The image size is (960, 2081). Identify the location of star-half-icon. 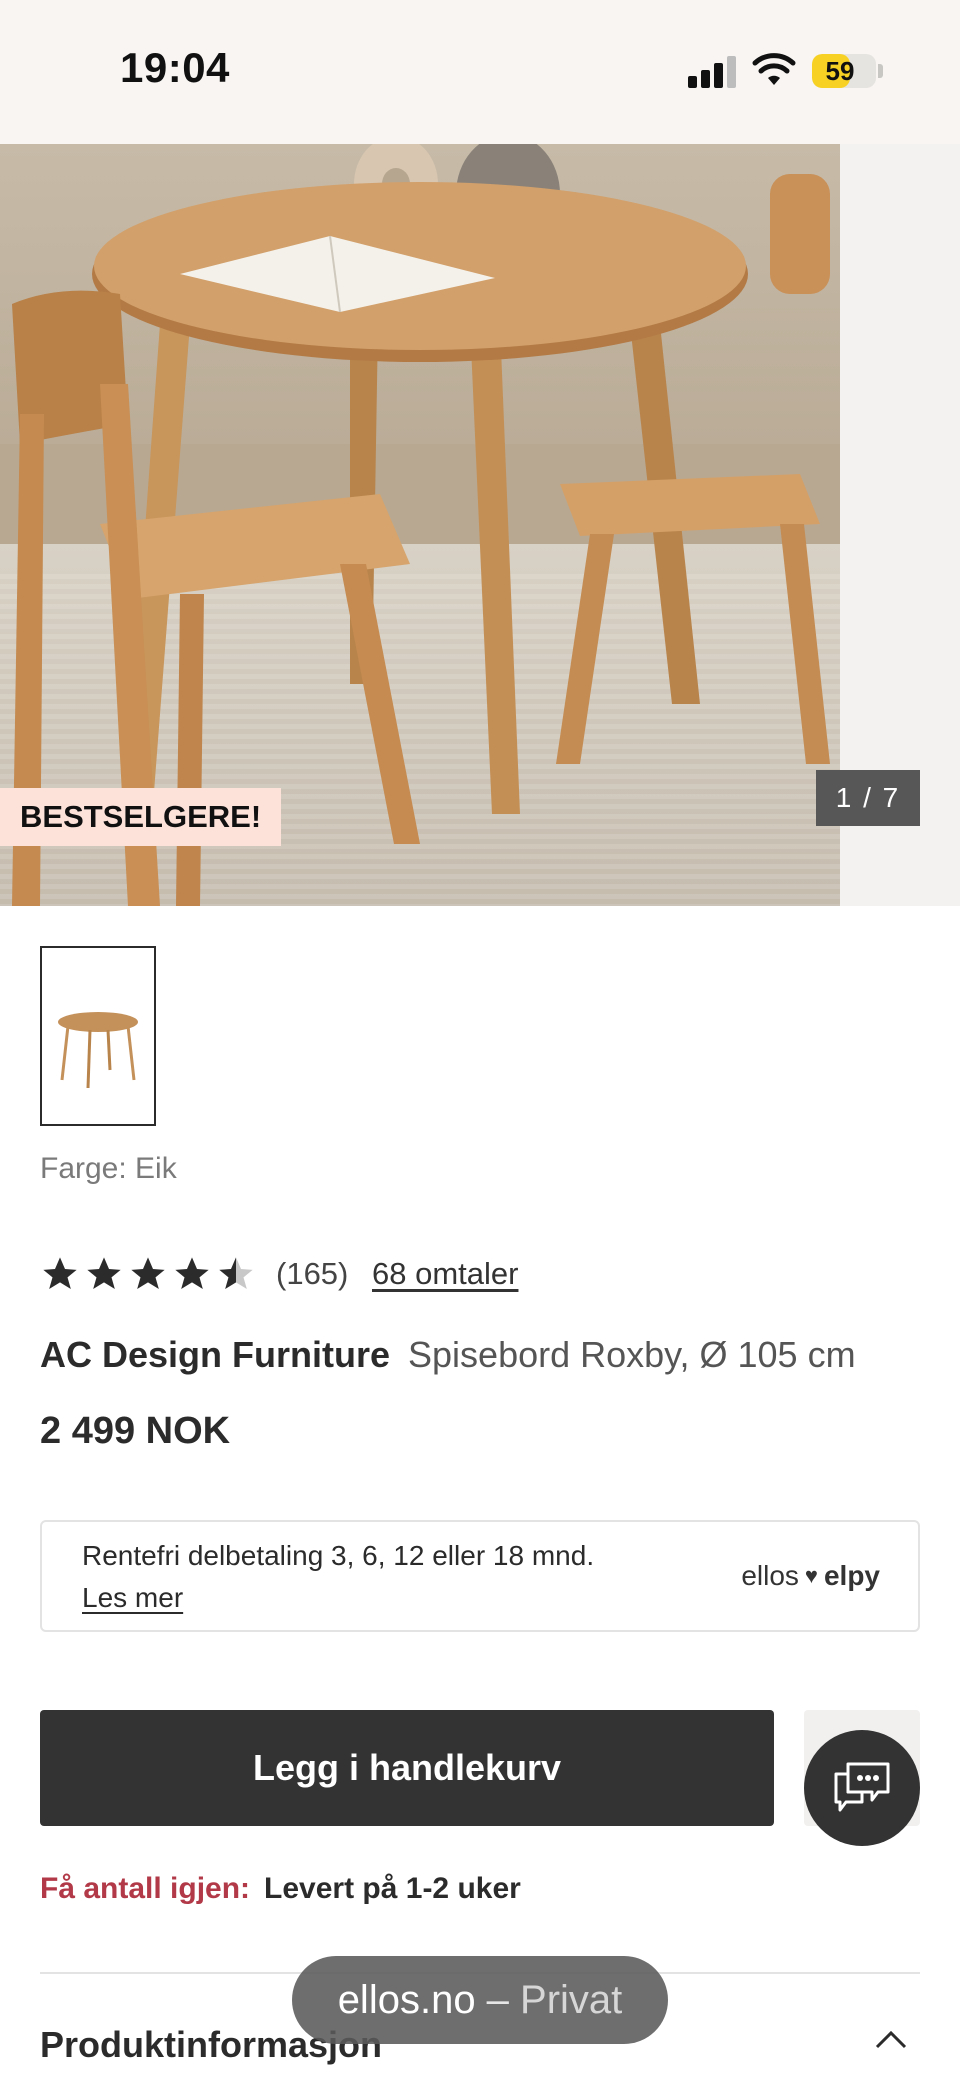
(236, 1273).